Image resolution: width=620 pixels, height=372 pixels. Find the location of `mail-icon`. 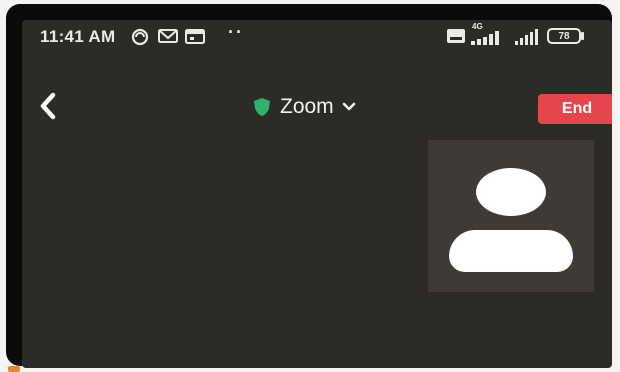

mail-icon is located at coordinates (168, 36).